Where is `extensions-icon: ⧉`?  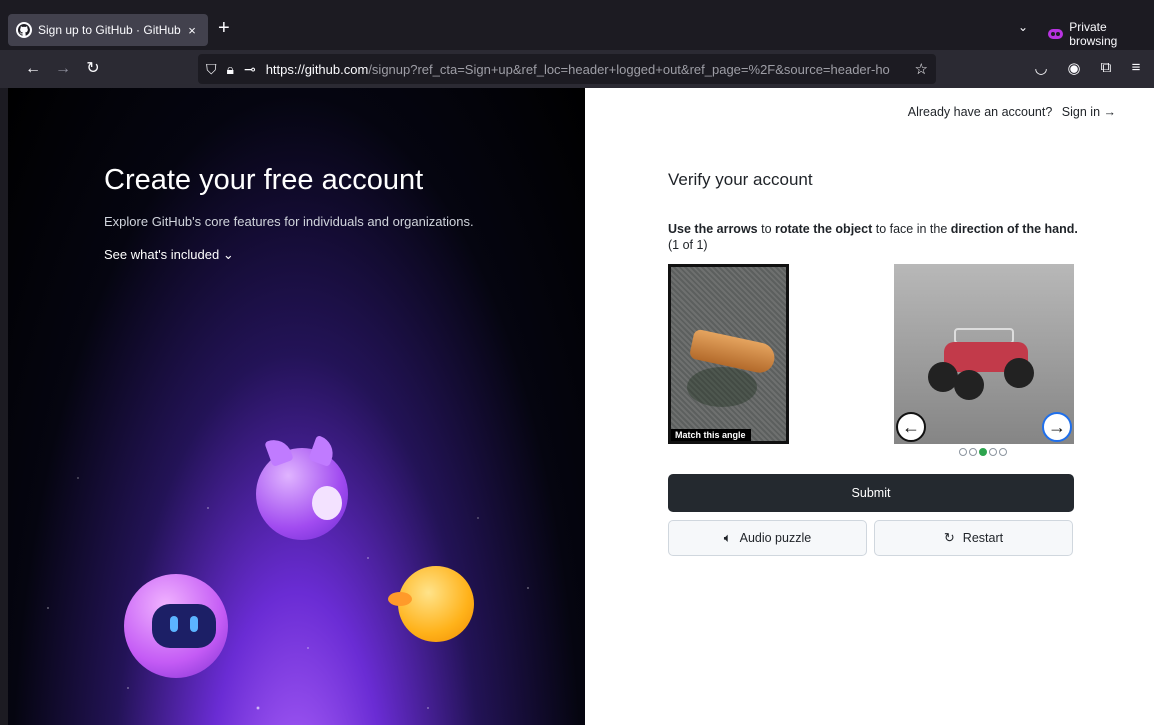 extensions-icon: ⧉ is located at coordinates (1106, 67).